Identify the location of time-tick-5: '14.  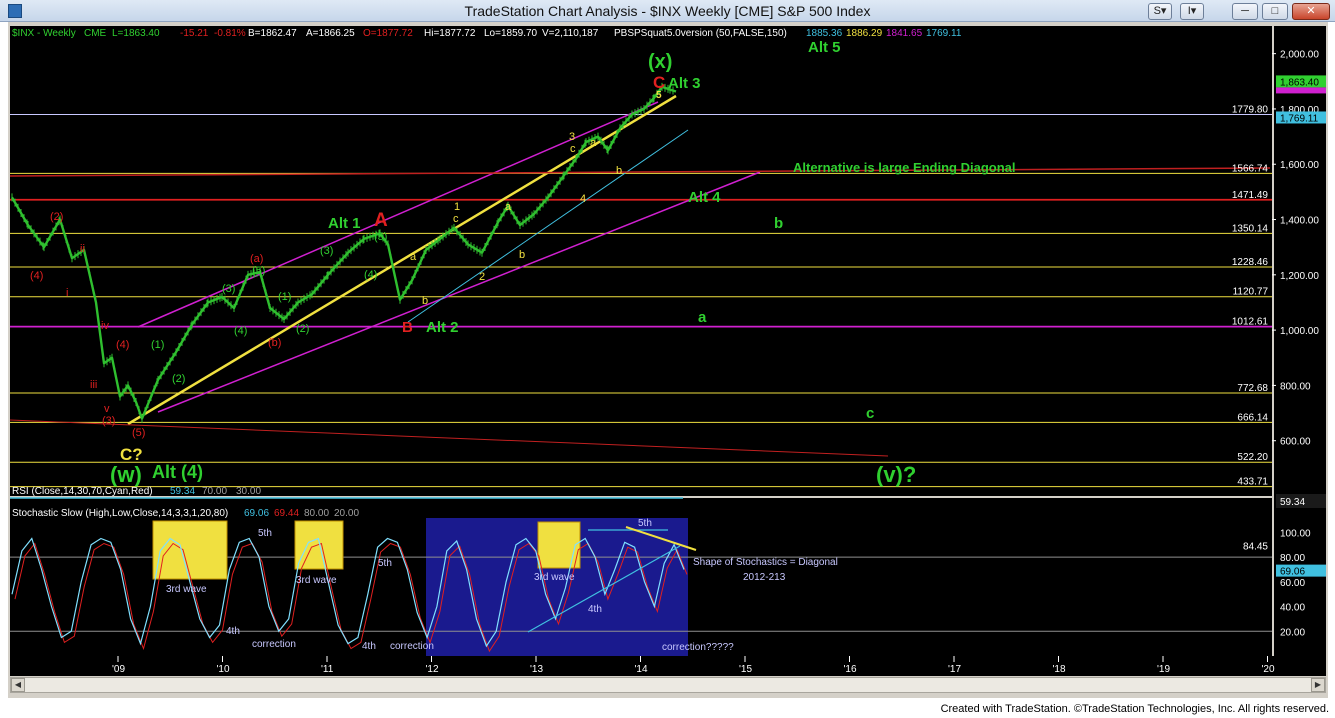
(641, 669).